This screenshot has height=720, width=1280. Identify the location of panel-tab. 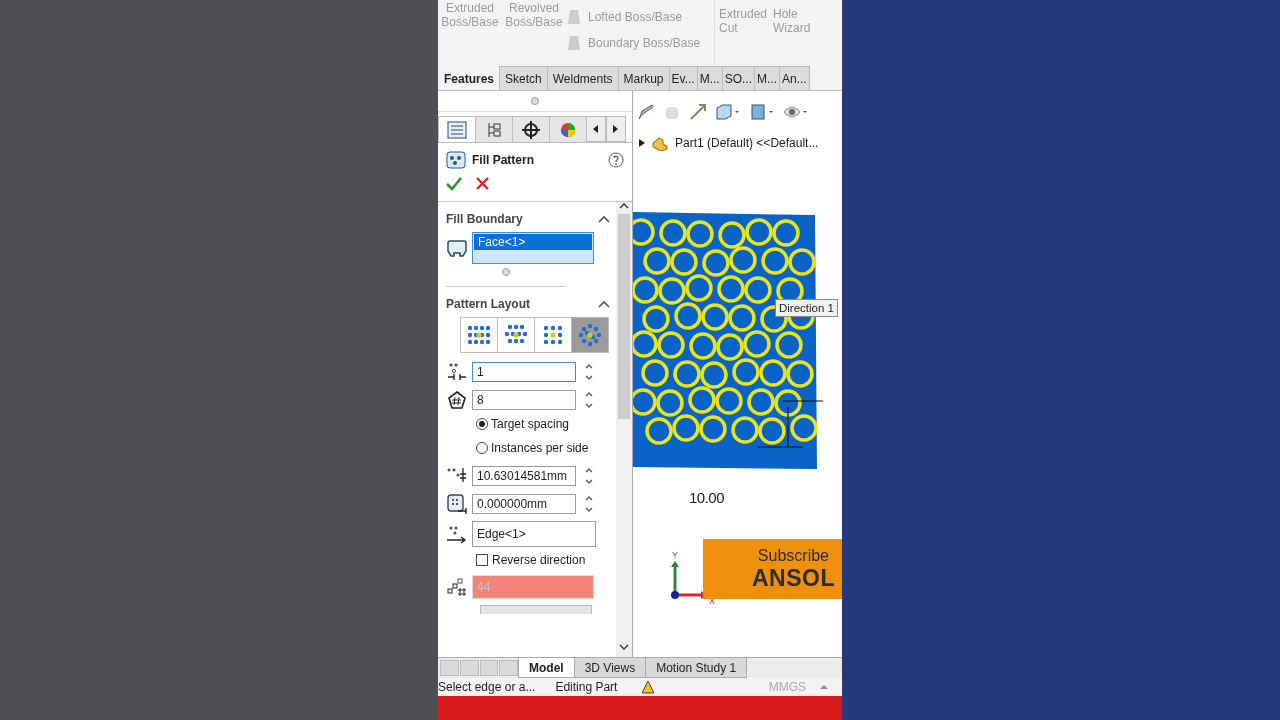
(531, 129).